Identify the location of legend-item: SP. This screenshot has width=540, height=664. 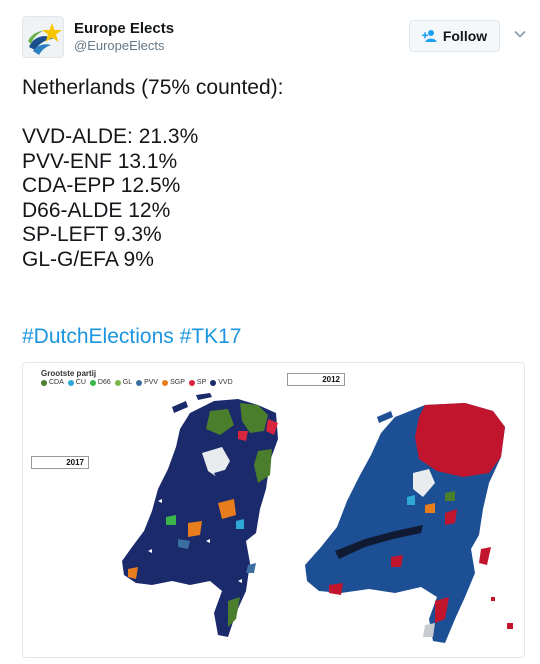
(197, 382).